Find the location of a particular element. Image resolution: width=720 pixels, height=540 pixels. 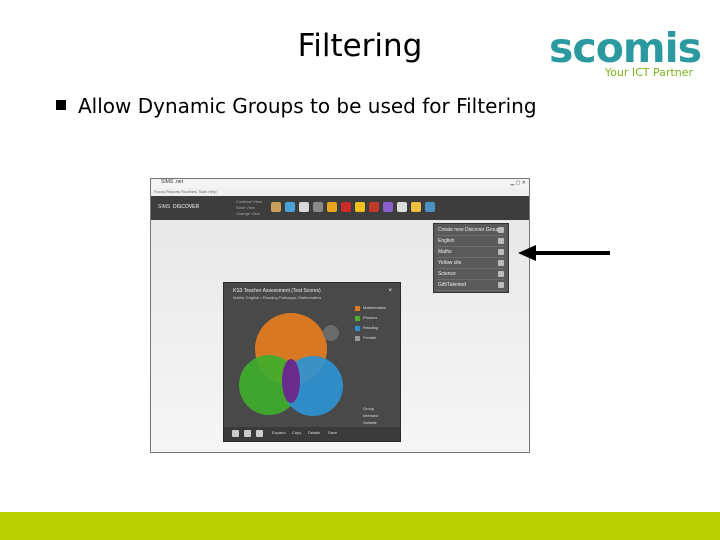

dropdown-item-label: Gift/Talented is located at coordinates (452, 285).